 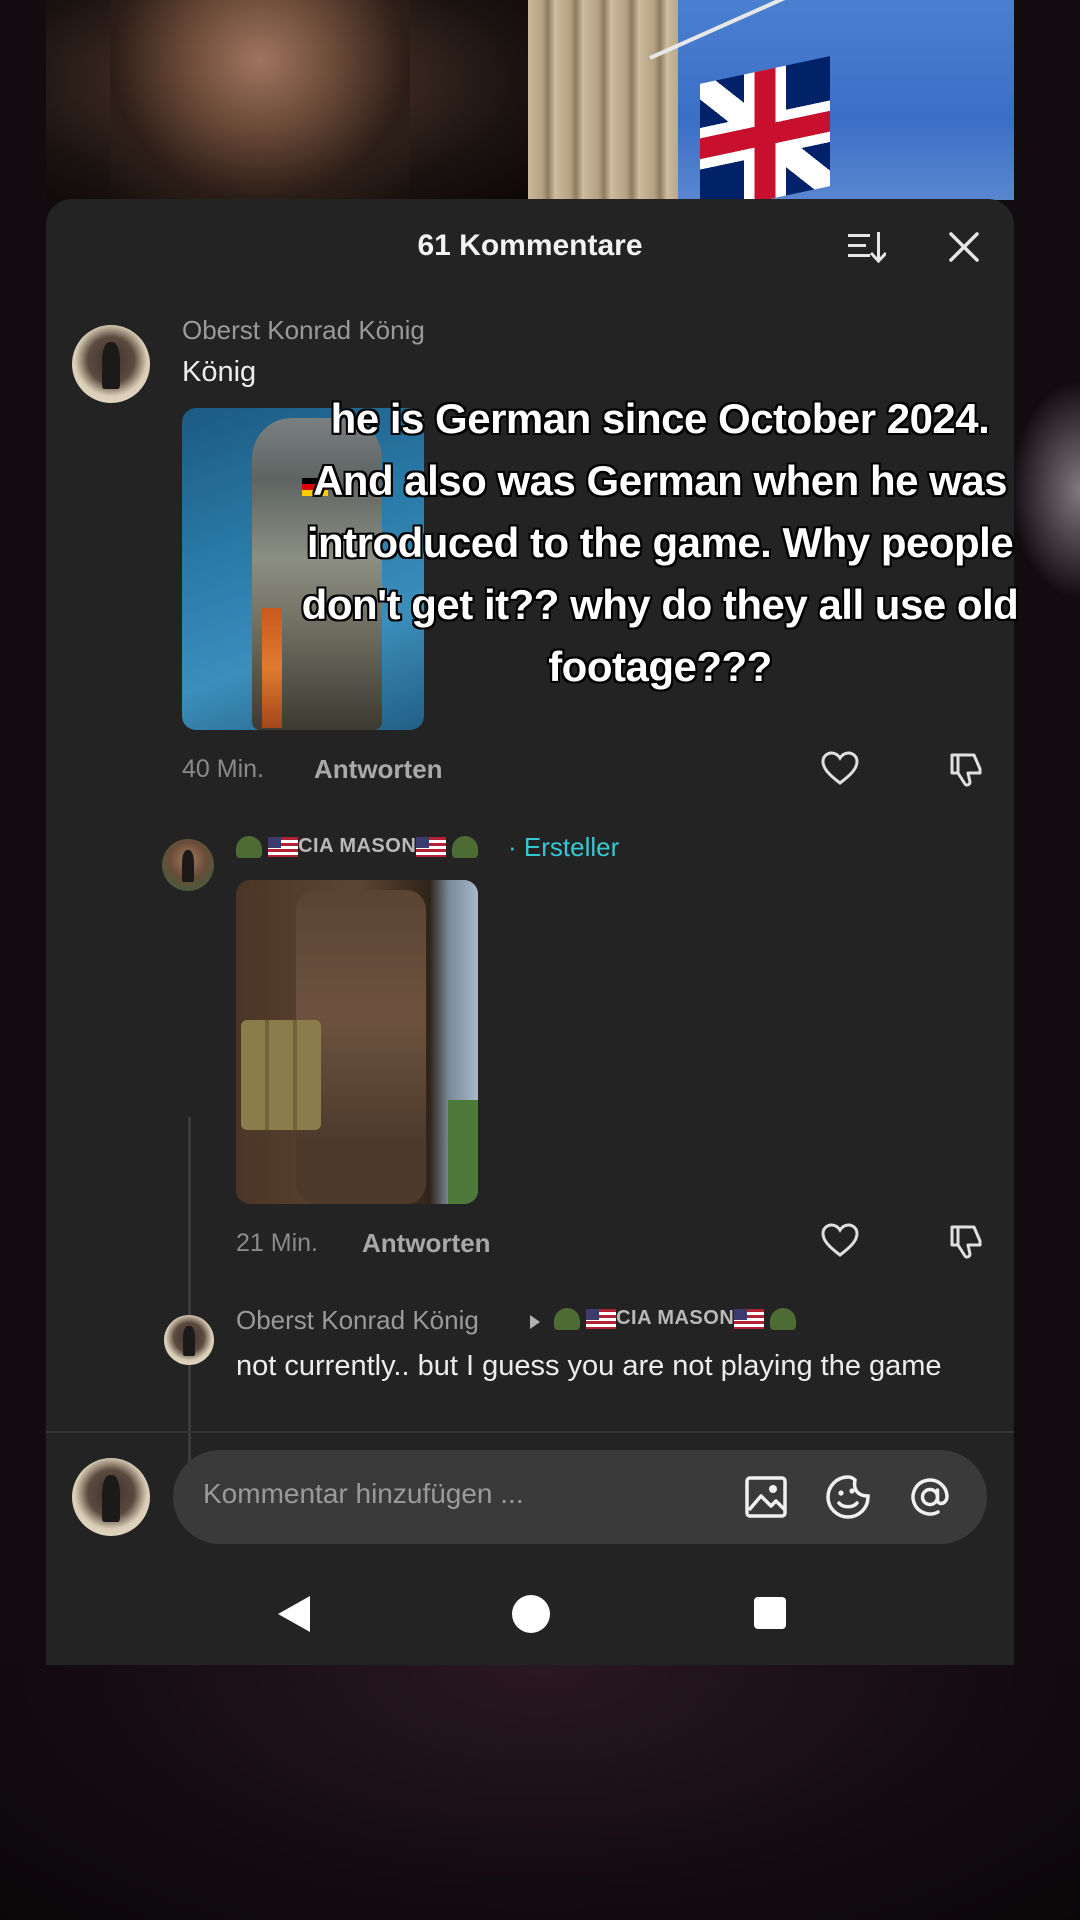 I want to click on at-icon, so click(x=930, y=1497).